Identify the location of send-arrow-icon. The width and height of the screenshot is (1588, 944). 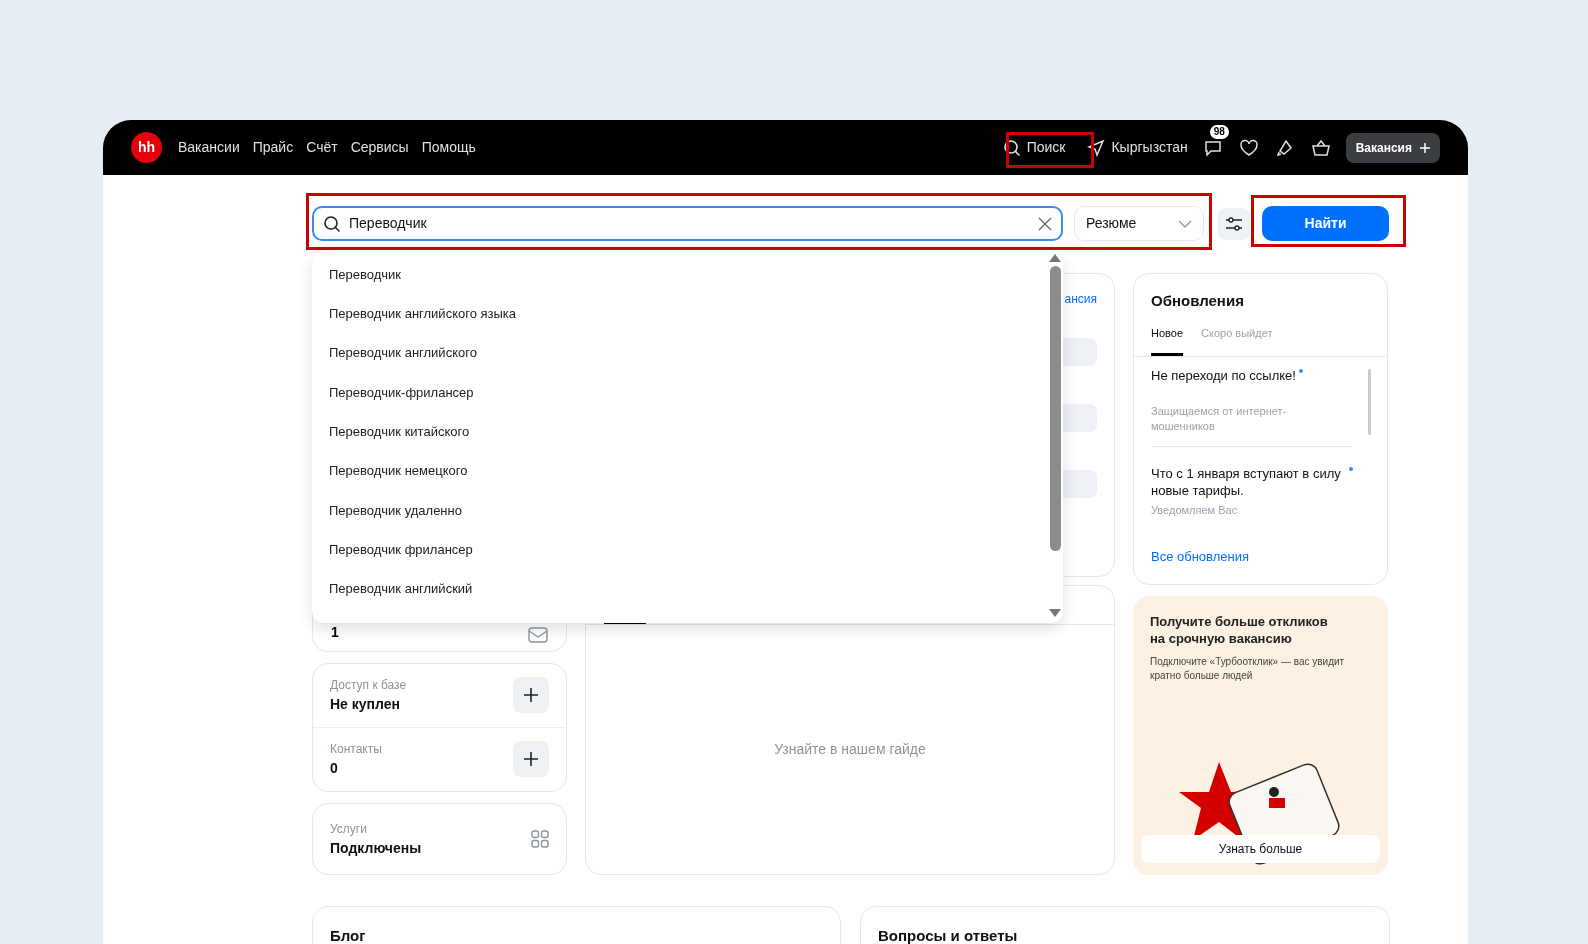
(1096, 147).